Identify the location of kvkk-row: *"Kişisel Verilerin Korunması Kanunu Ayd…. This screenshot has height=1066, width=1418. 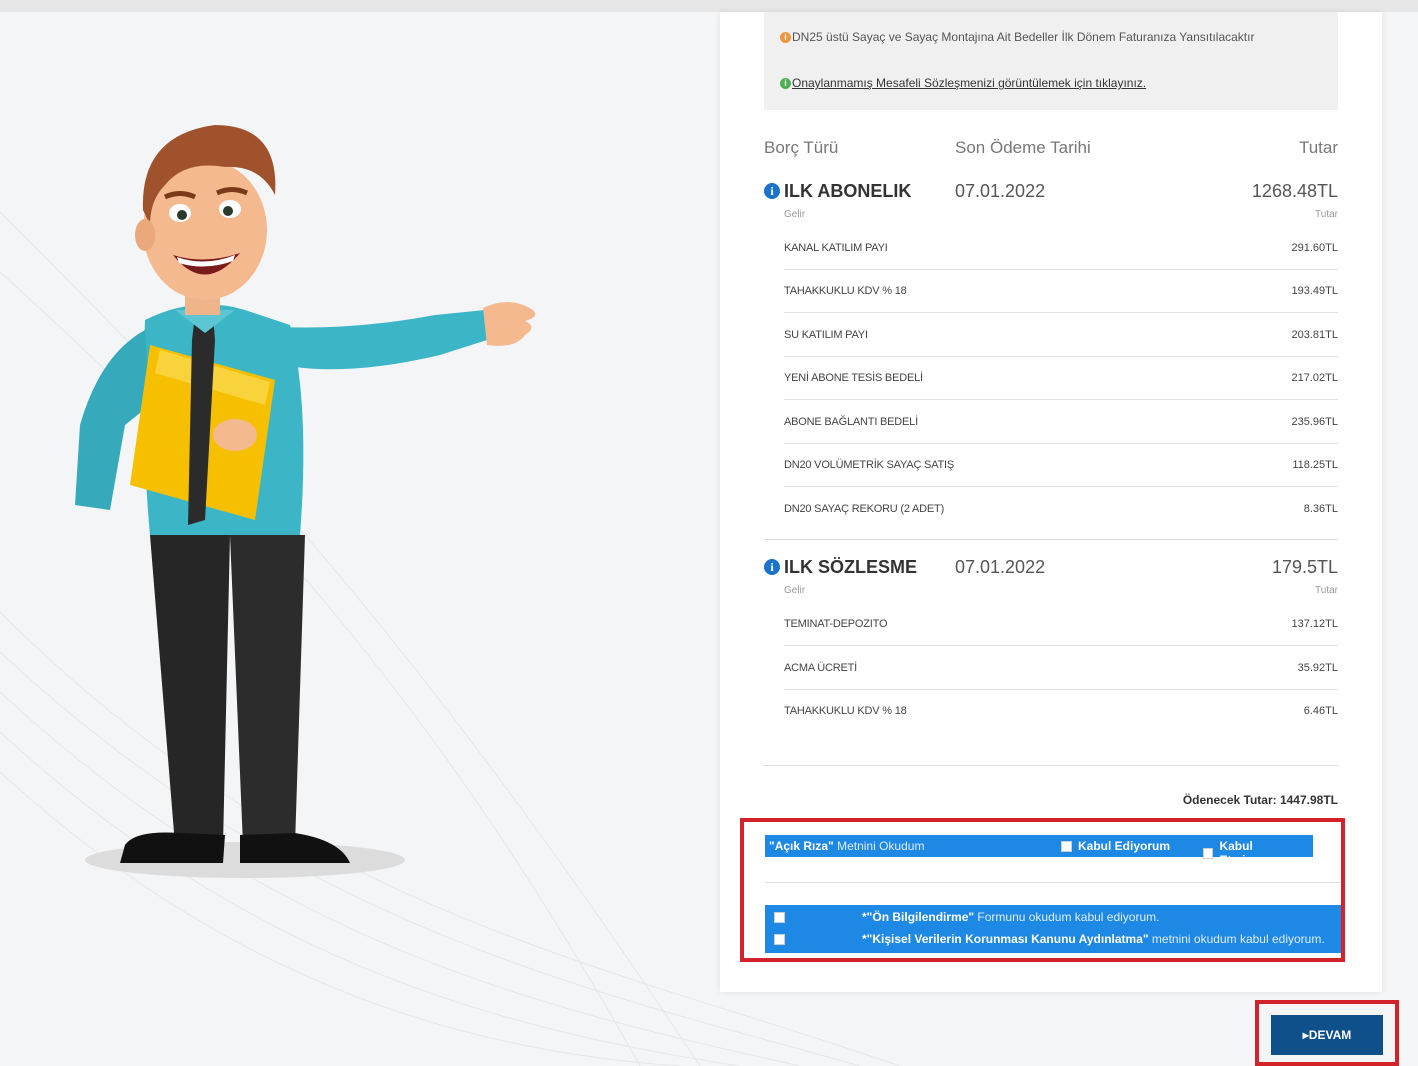
(1053, 940).